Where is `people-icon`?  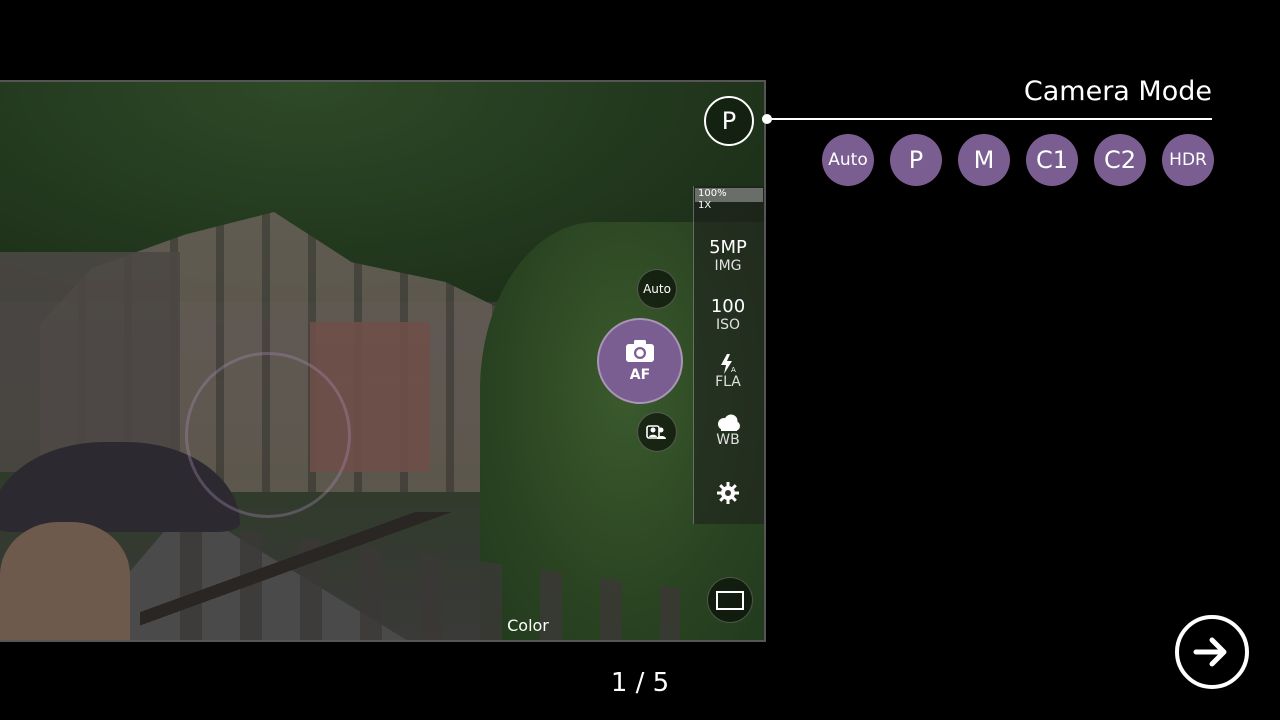 people-icon is located at coordinates (656, 432).